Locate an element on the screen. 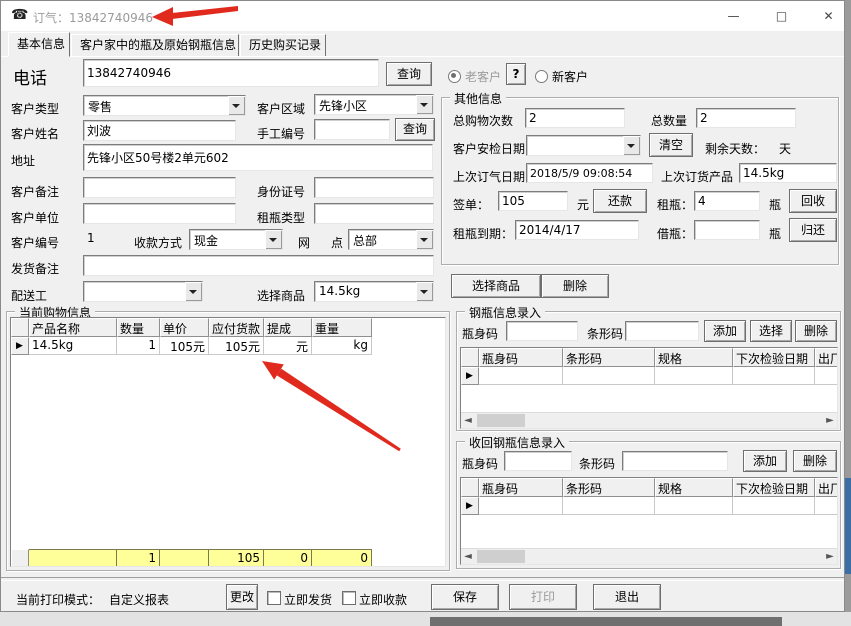  address-input is located at coordinates (258, 157).